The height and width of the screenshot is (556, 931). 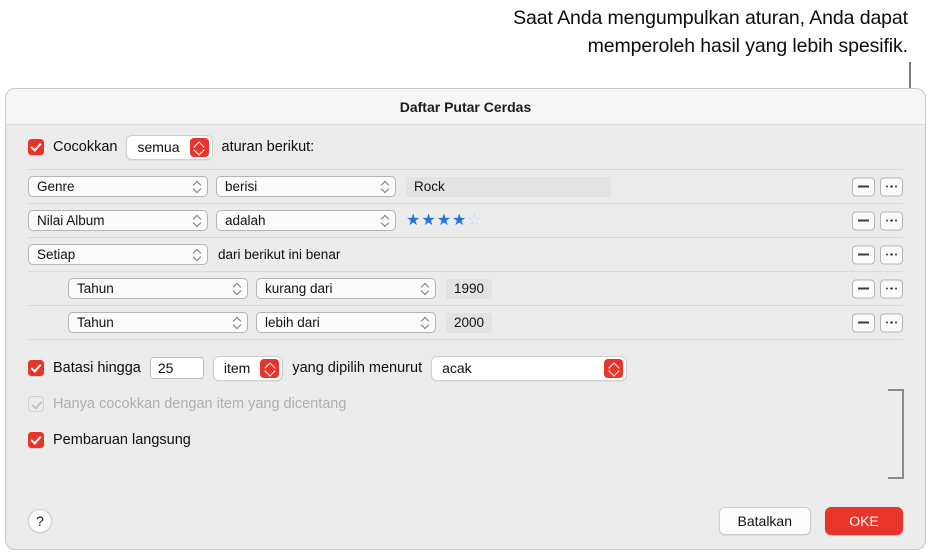 I want to click on rule-operator-popup: kurang dari, so click(x=346, y=288).